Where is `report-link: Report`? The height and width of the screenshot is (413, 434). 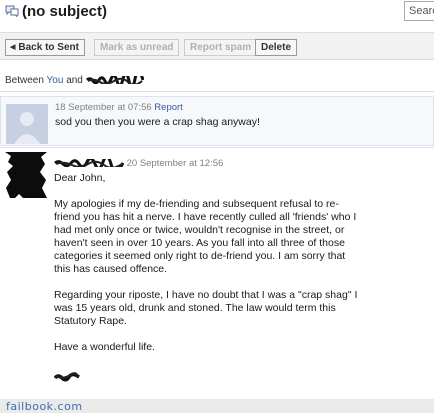 report-link: Report is located at coordinates (168, 107).